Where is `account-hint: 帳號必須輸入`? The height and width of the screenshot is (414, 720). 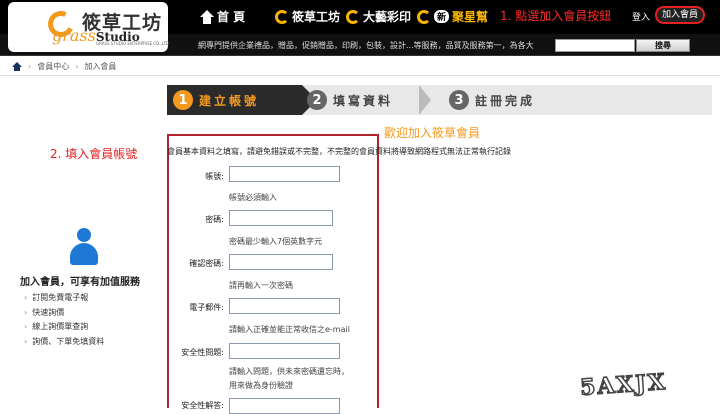
account-hint: 帳號必須輸入 is located at coordinates (253, 197).